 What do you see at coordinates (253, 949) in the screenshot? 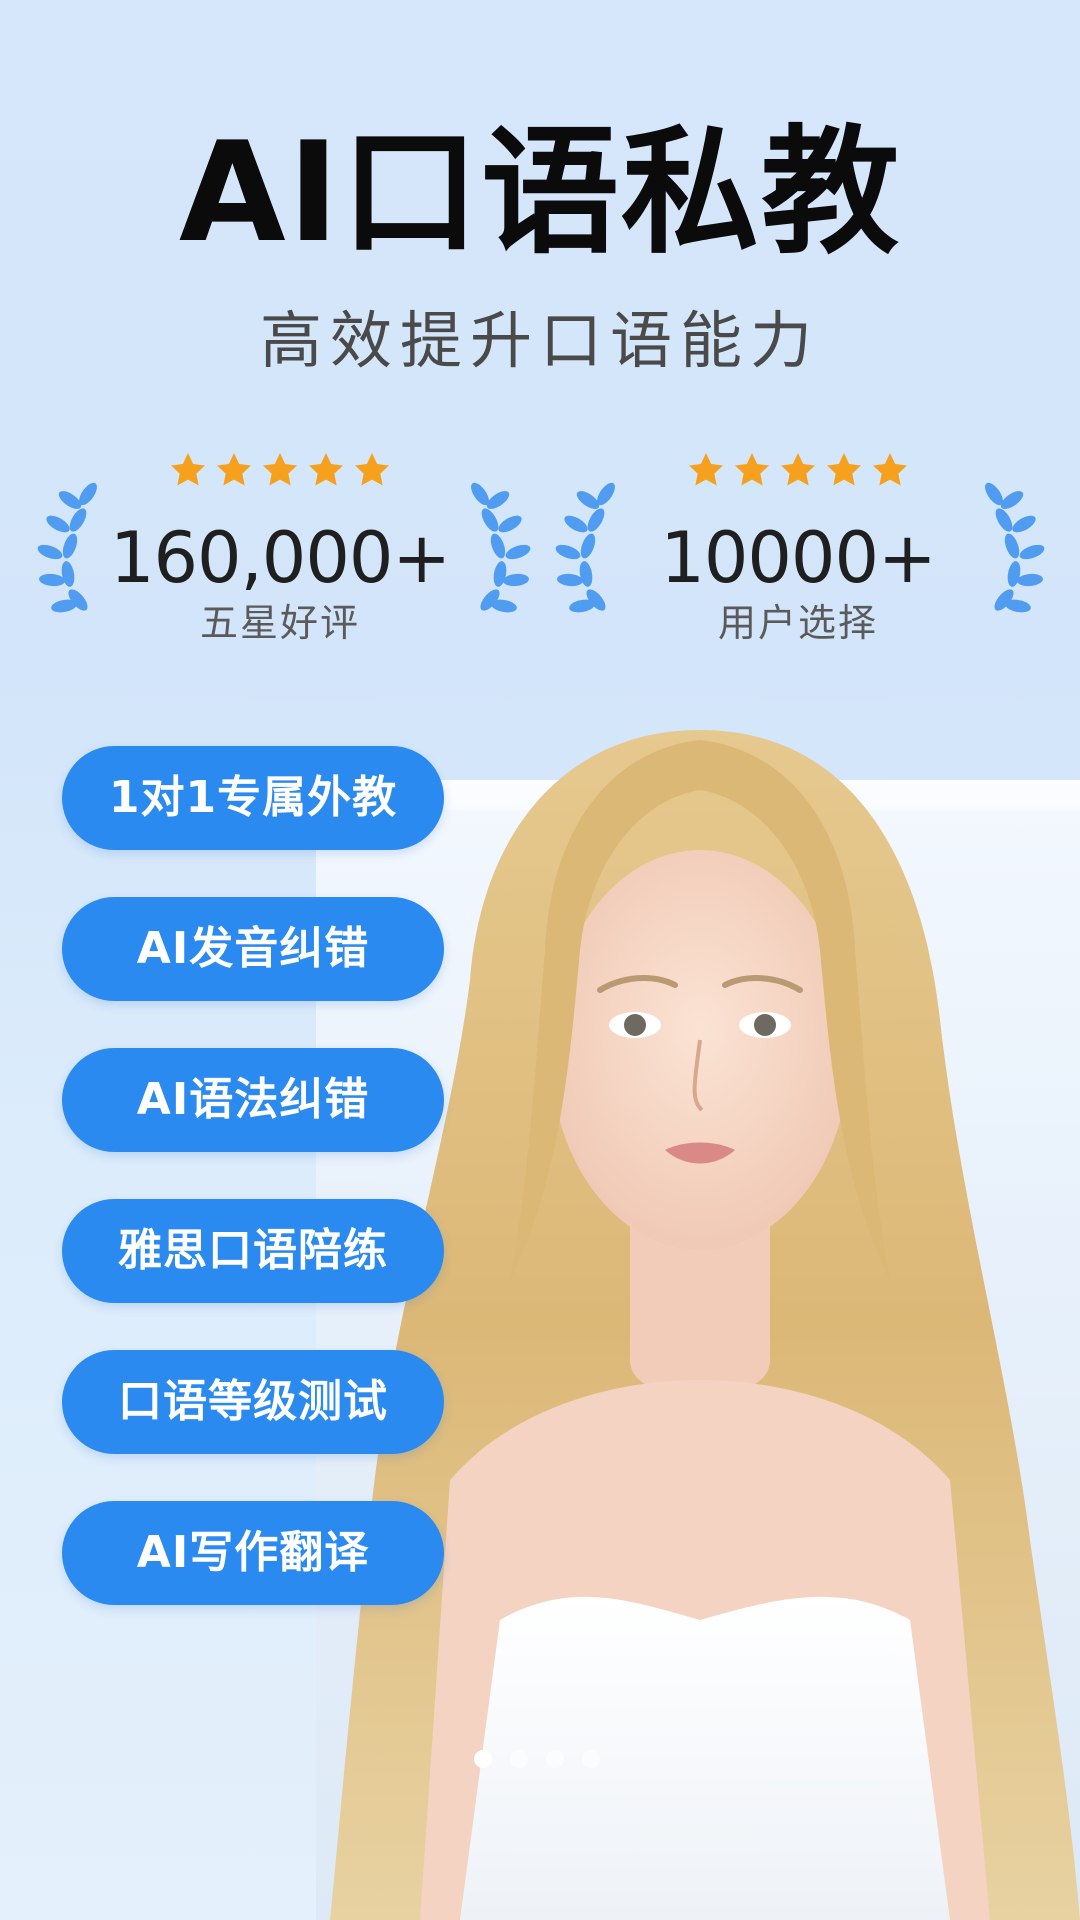
I see `feature-pill-pronunciation: AI发音纠错` at bounding box center [253, 949].